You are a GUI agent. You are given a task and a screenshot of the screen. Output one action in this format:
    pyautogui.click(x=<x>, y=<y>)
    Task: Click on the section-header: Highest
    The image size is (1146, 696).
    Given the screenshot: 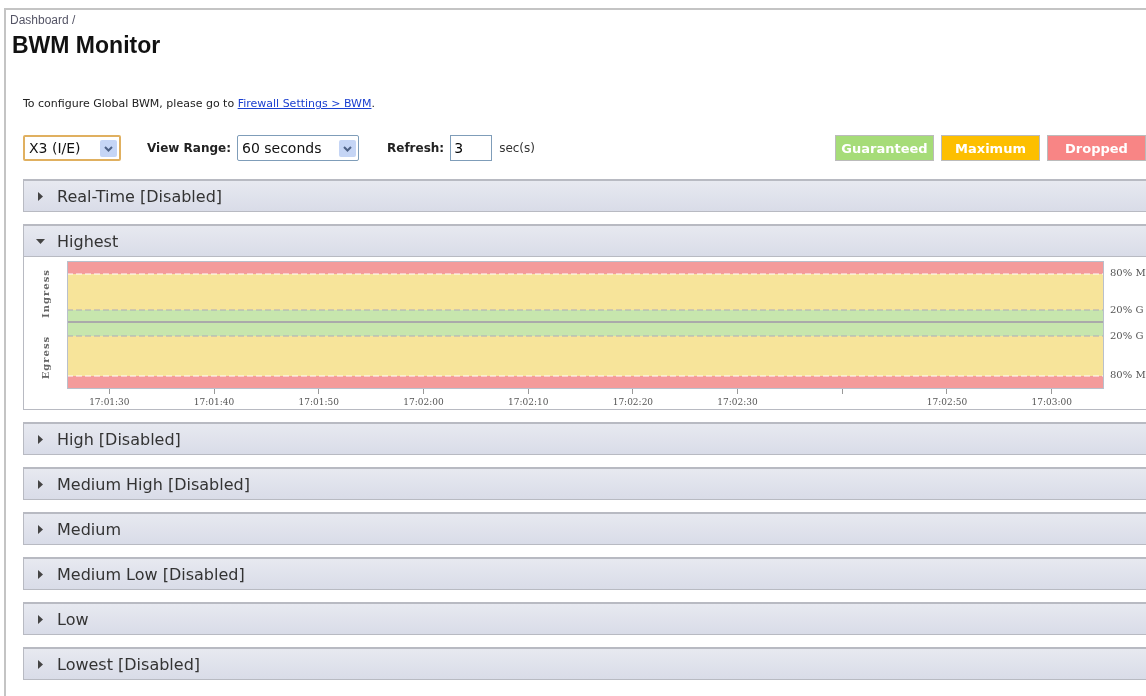 What is the action you would take?
    pyautogui.click(x=584, y=240)
    